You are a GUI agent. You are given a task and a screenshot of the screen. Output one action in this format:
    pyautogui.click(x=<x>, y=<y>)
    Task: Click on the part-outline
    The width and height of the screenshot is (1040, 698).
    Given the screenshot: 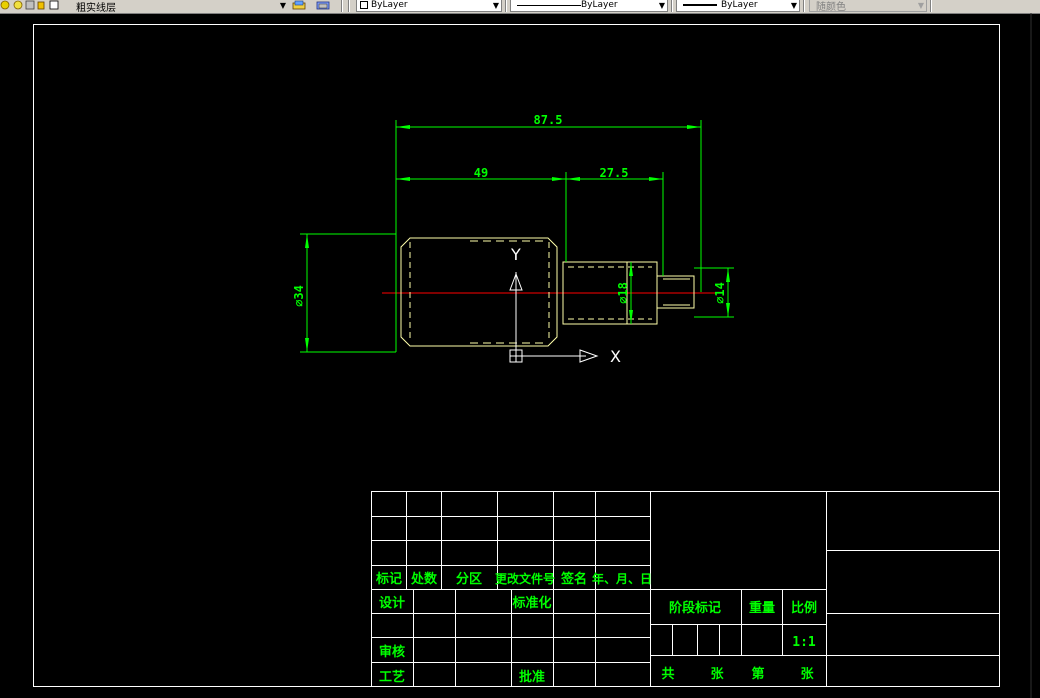 What is the action you would take?
    pyautogui.click(x=547, y=292)
    